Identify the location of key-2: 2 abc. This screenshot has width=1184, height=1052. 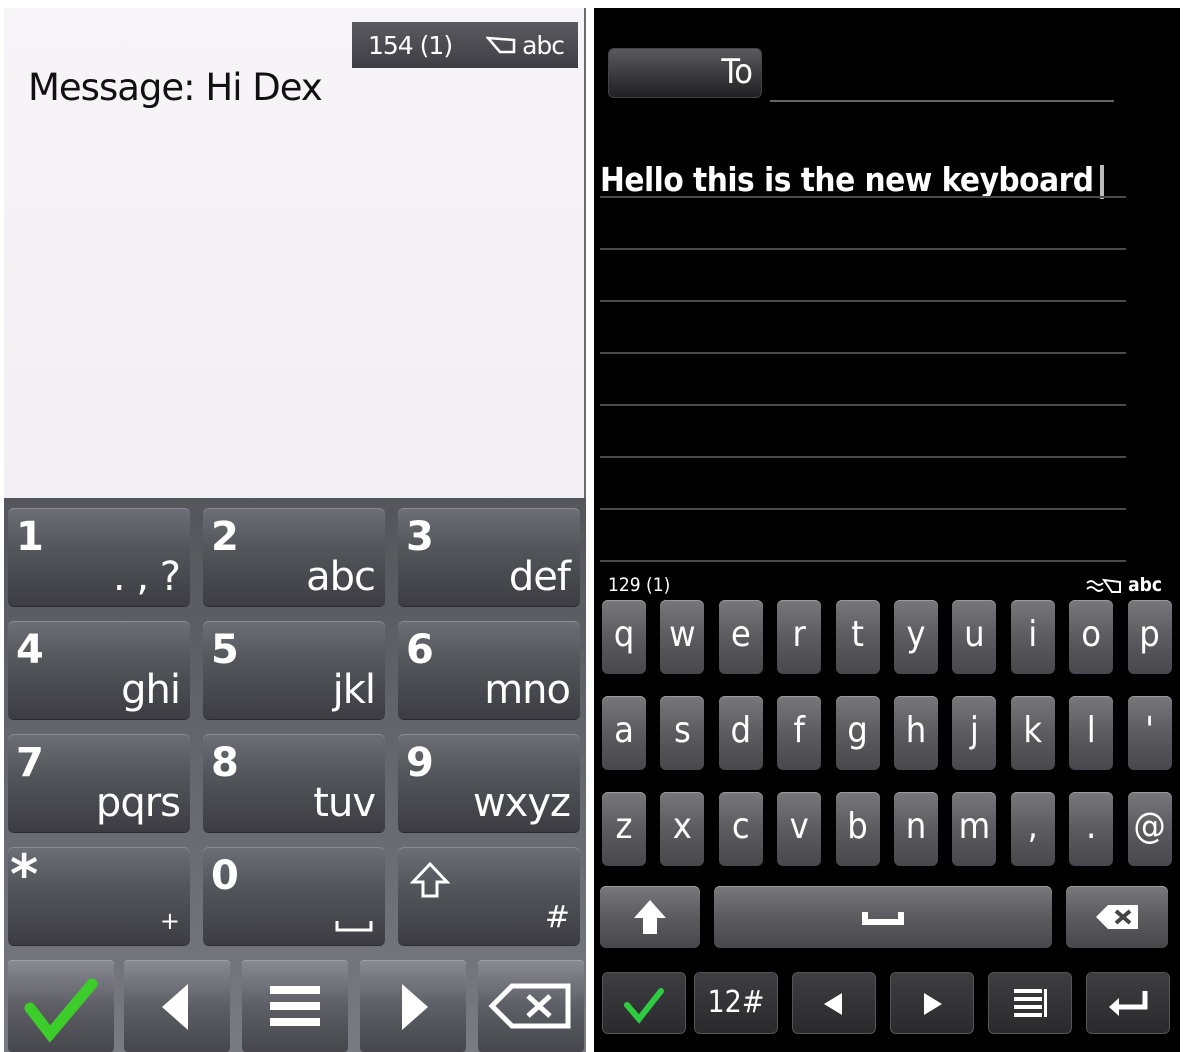
(294, 557).